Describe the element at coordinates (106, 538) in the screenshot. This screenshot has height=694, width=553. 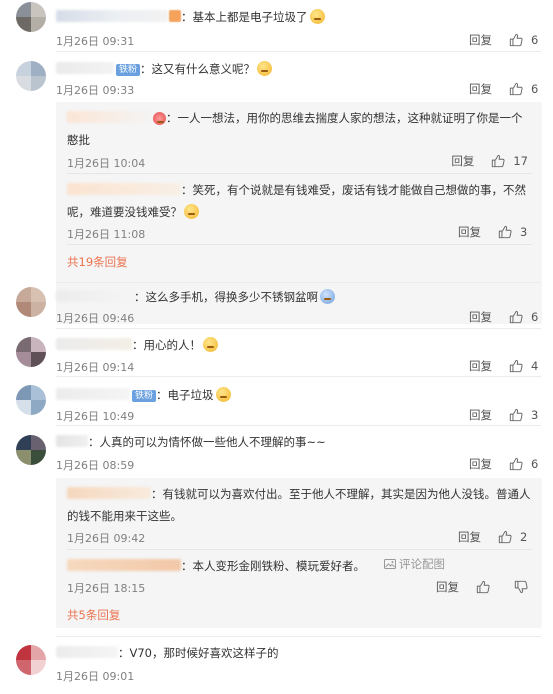
I see `reply-time: 1月26日 09:42` at that location.